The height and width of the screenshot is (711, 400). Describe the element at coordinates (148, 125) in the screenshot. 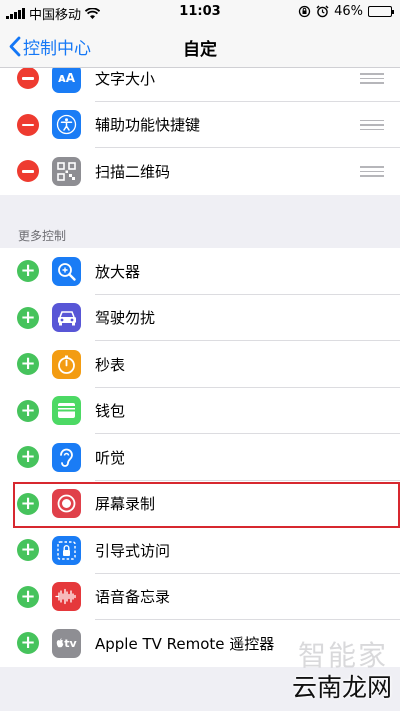

I see `list-item-label: 辅助功能快捷键` at that location.